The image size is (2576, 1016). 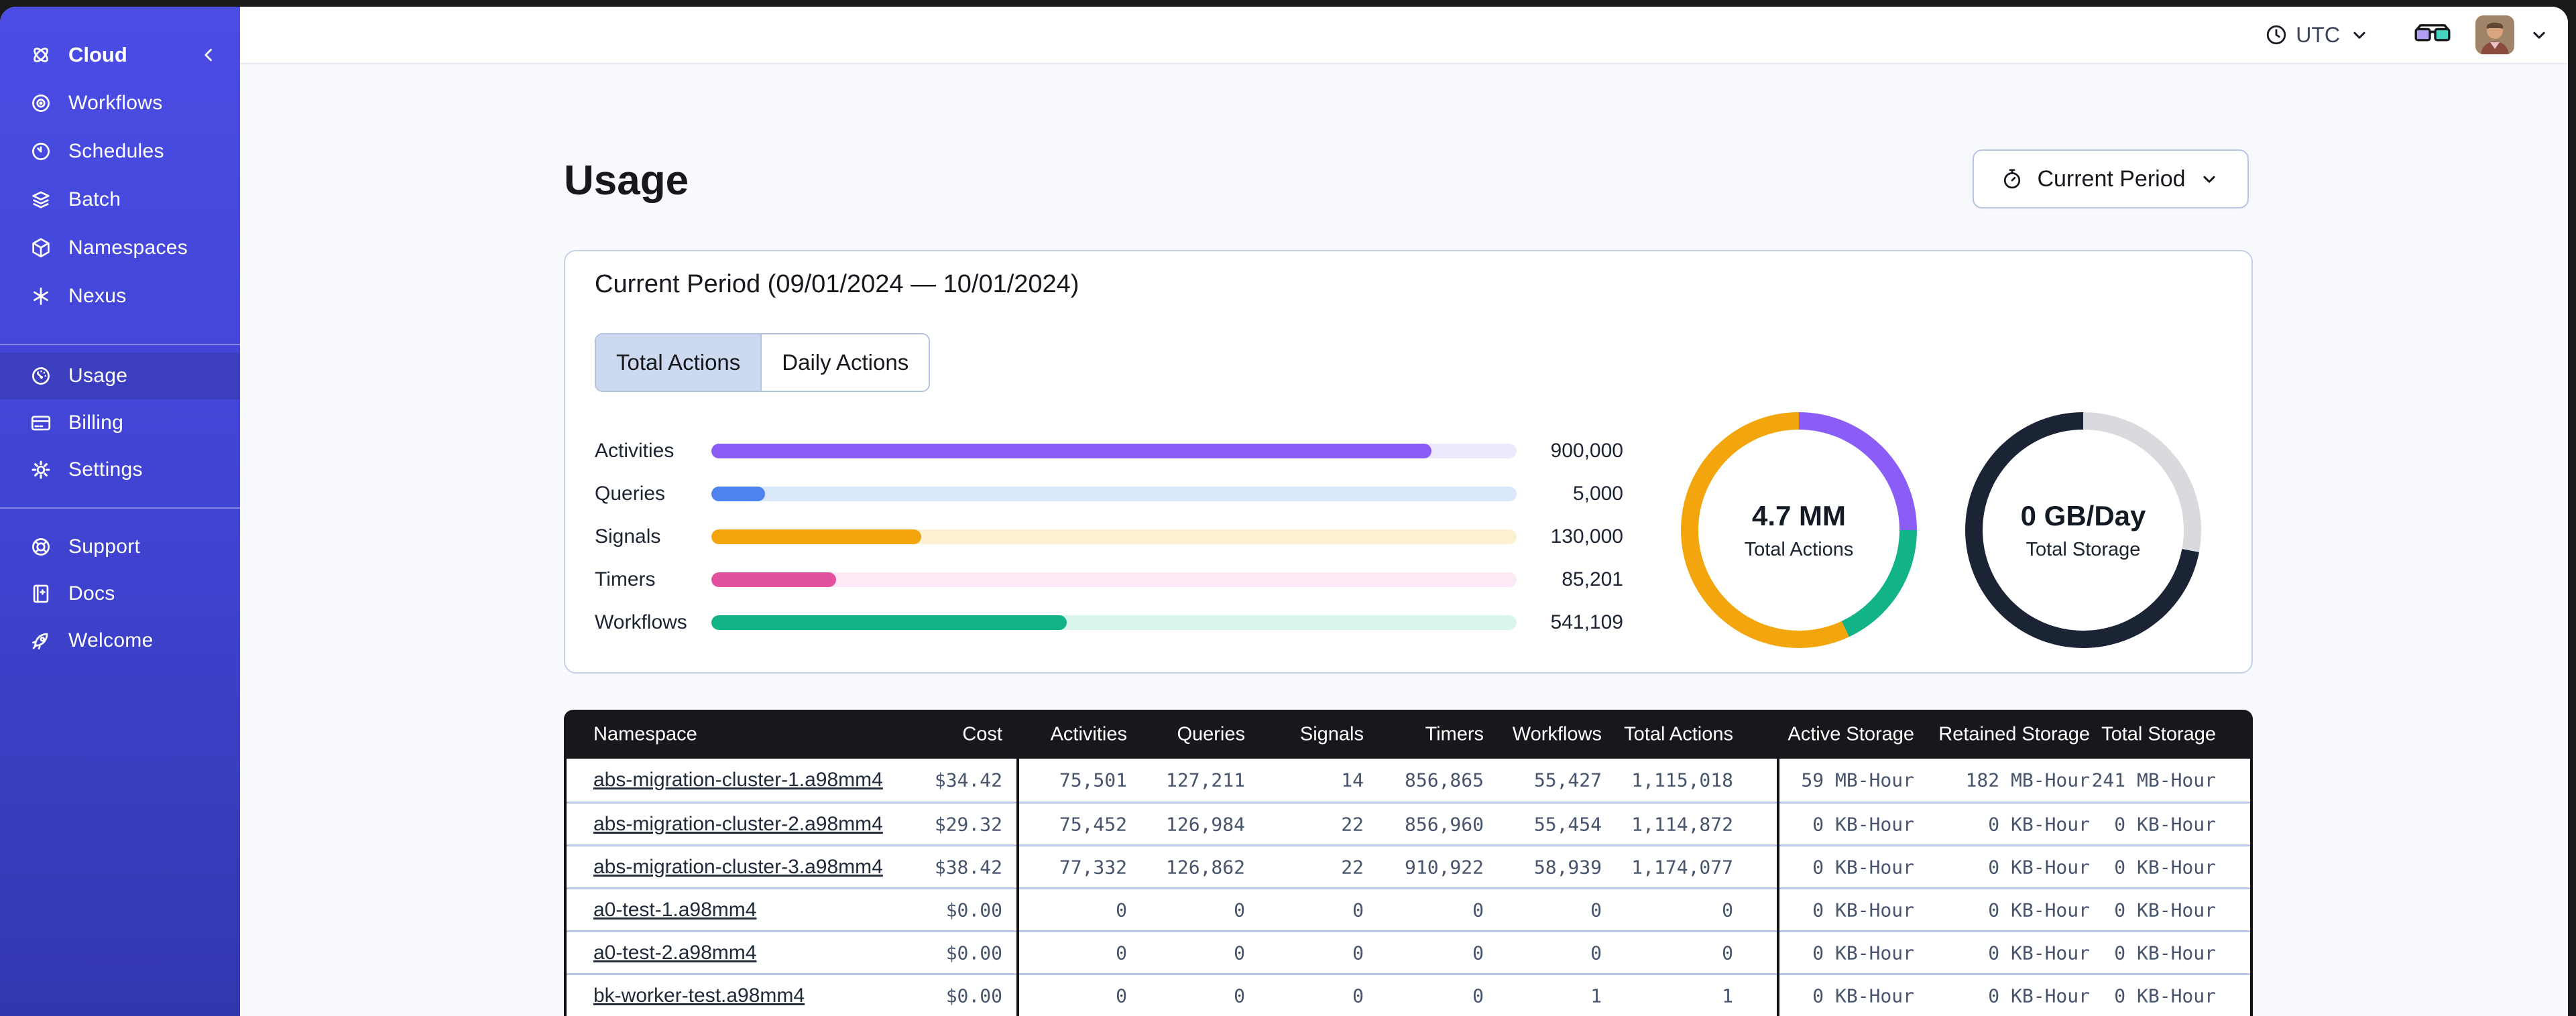 What do you see at coordinates (1071, 451) in the screenshot?
I see `activities-bar-fill` at bounding box center [1071, 451].